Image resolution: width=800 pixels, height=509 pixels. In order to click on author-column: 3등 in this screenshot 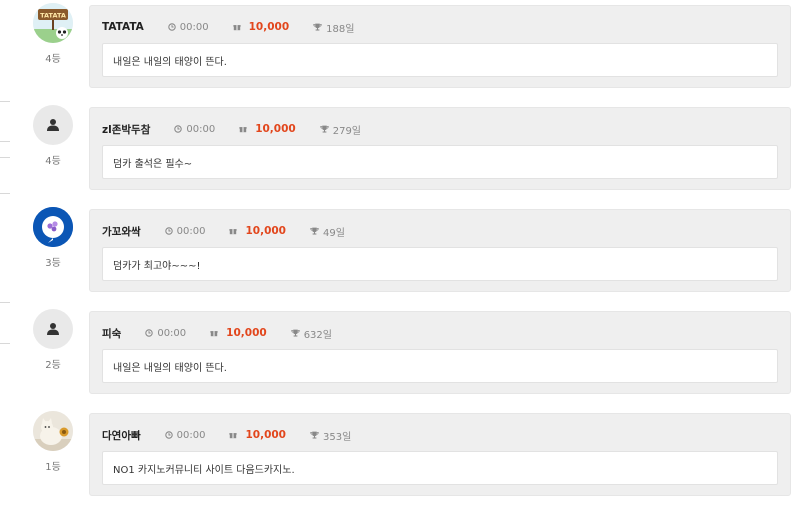, I will do `click(53, 238)`.